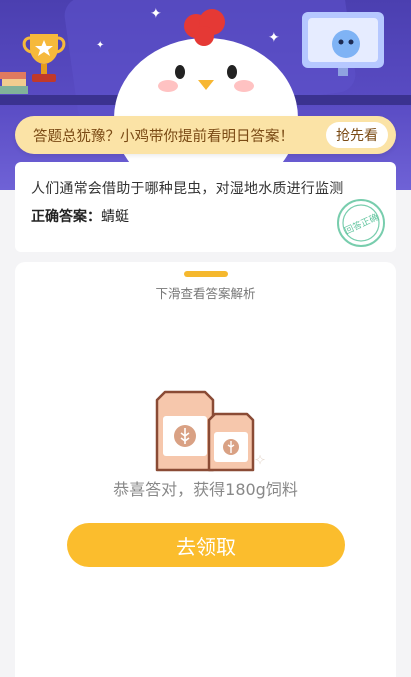 Image resolution: width=411 pixels, height=677 pixels. Describe the element at coordinates (100, 45) in the screenshot. I see `sparkle-icon: ✦` at that location.